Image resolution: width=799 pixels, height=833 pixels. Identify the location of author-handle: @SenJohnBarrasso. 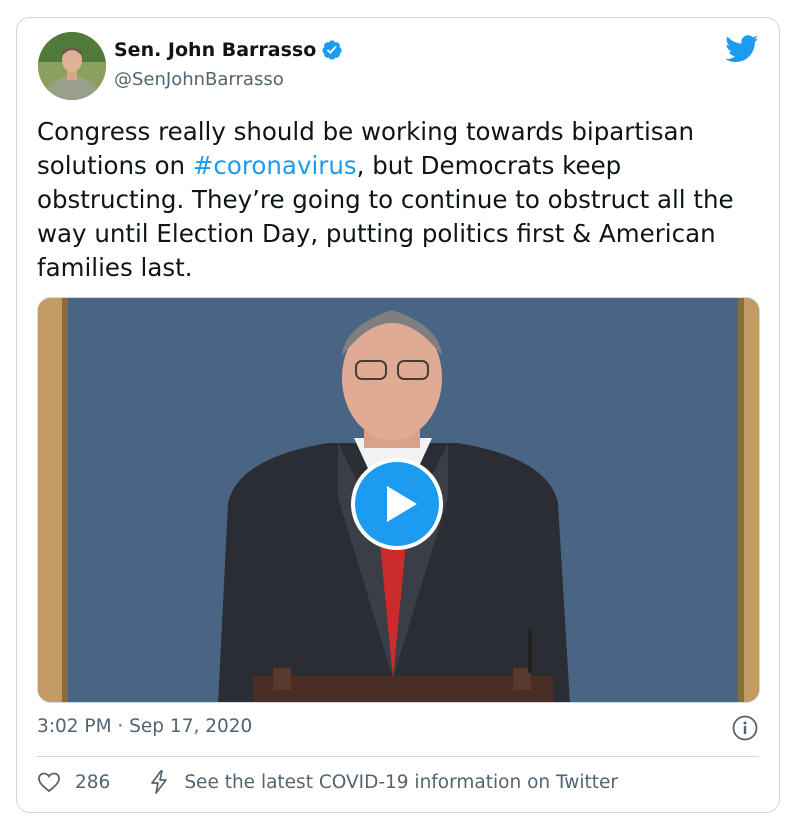
(199, 79).